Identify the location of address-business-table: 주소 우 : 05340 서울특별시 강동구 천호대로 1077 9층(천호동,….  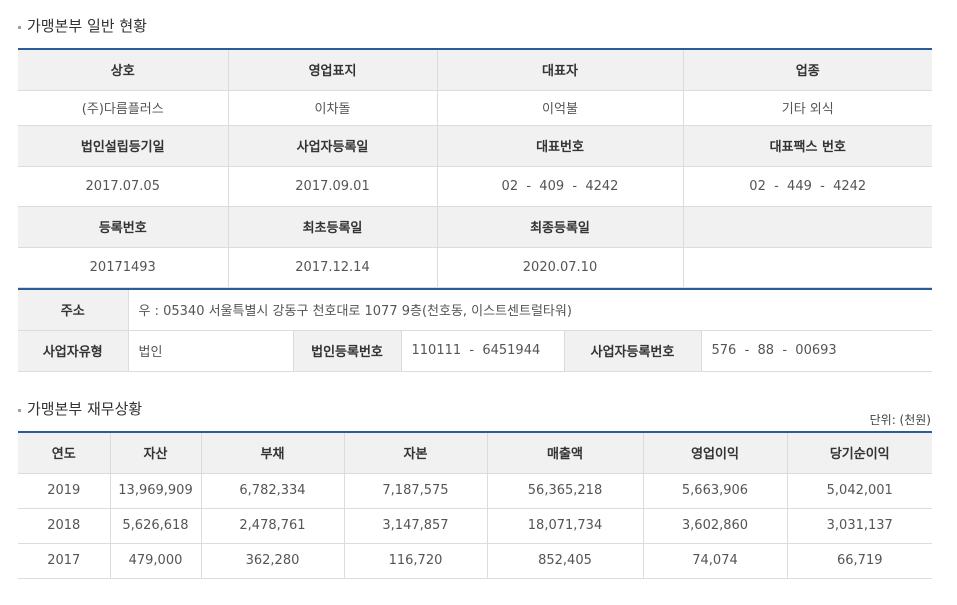
(475, 330).